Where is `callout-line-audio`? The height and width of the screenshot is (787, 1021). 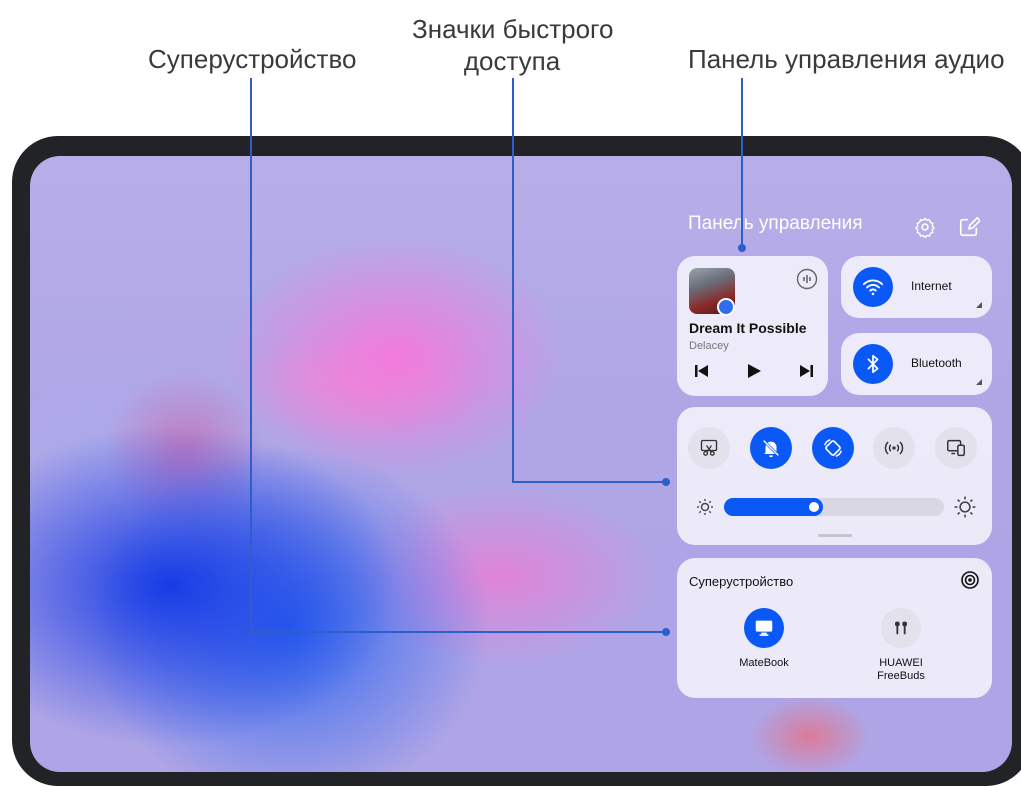 callout-line-audio is located at coordinates (742, 163).